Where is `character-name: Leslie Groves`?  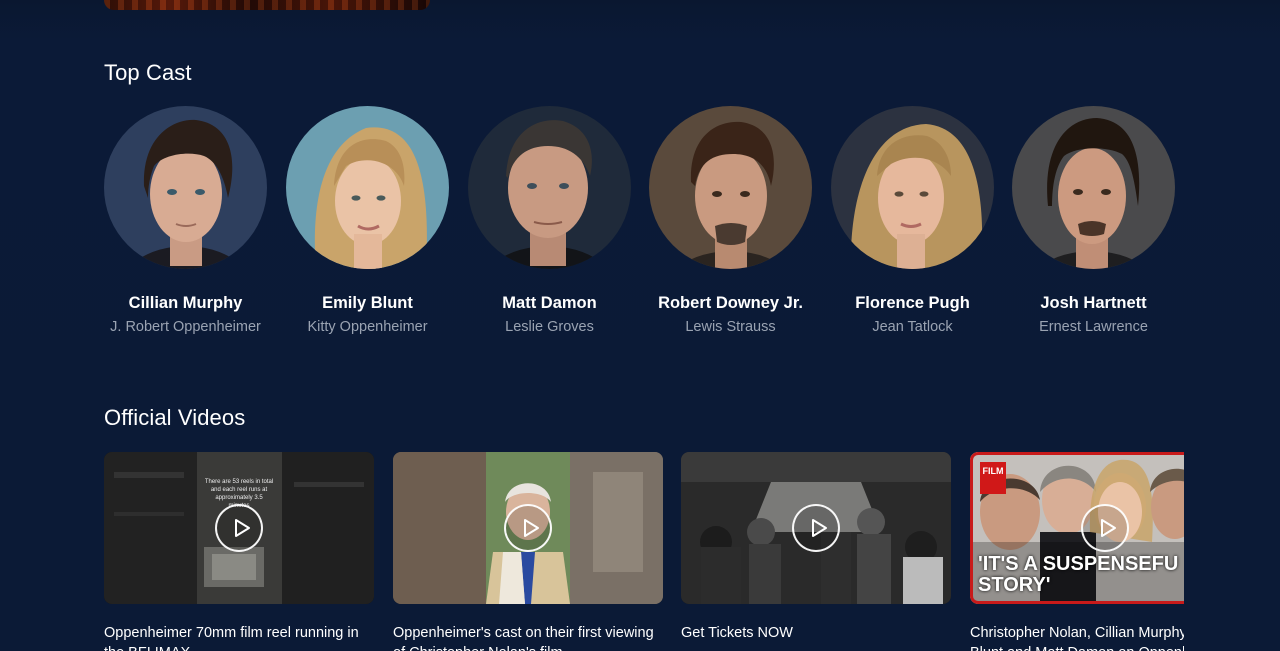 character-name: Leslie Groves is located at coordinates (549, 327).